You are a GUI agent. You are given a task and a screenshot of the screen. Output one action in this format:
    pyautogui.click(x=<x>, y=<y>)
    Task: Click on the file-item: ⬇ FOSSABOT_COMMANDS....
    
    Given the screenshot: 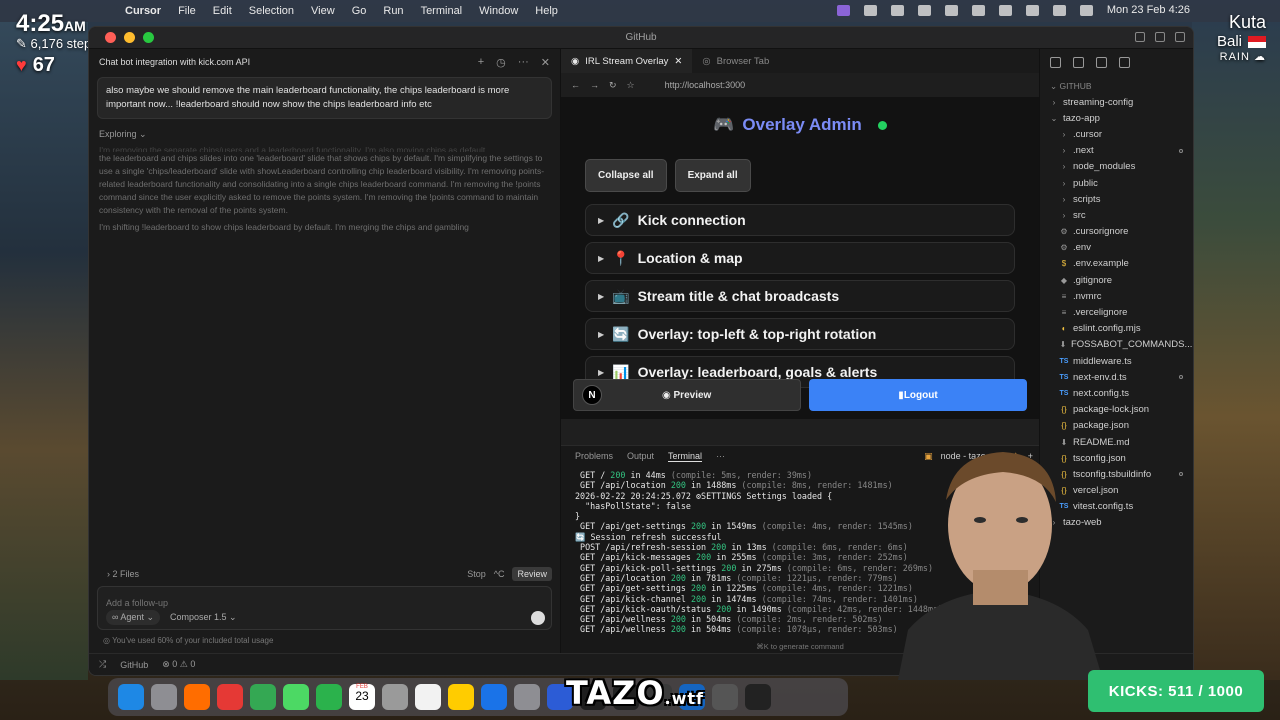 What is the action you would take?
    pyautogui.click(x=1116, y=345)
    